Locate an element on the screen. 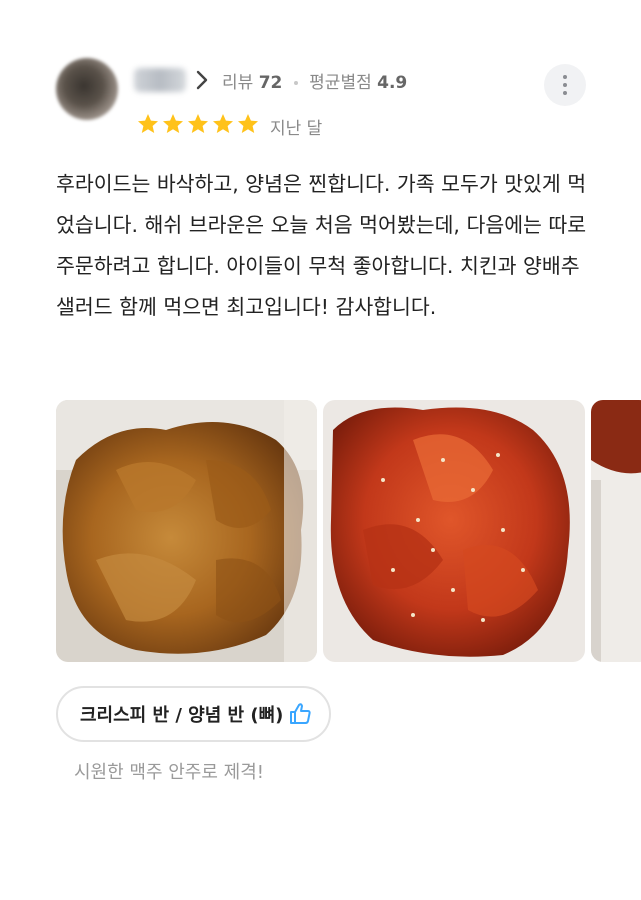  avg-rating-label: 평균별점 is located at coordinates (340, 83).